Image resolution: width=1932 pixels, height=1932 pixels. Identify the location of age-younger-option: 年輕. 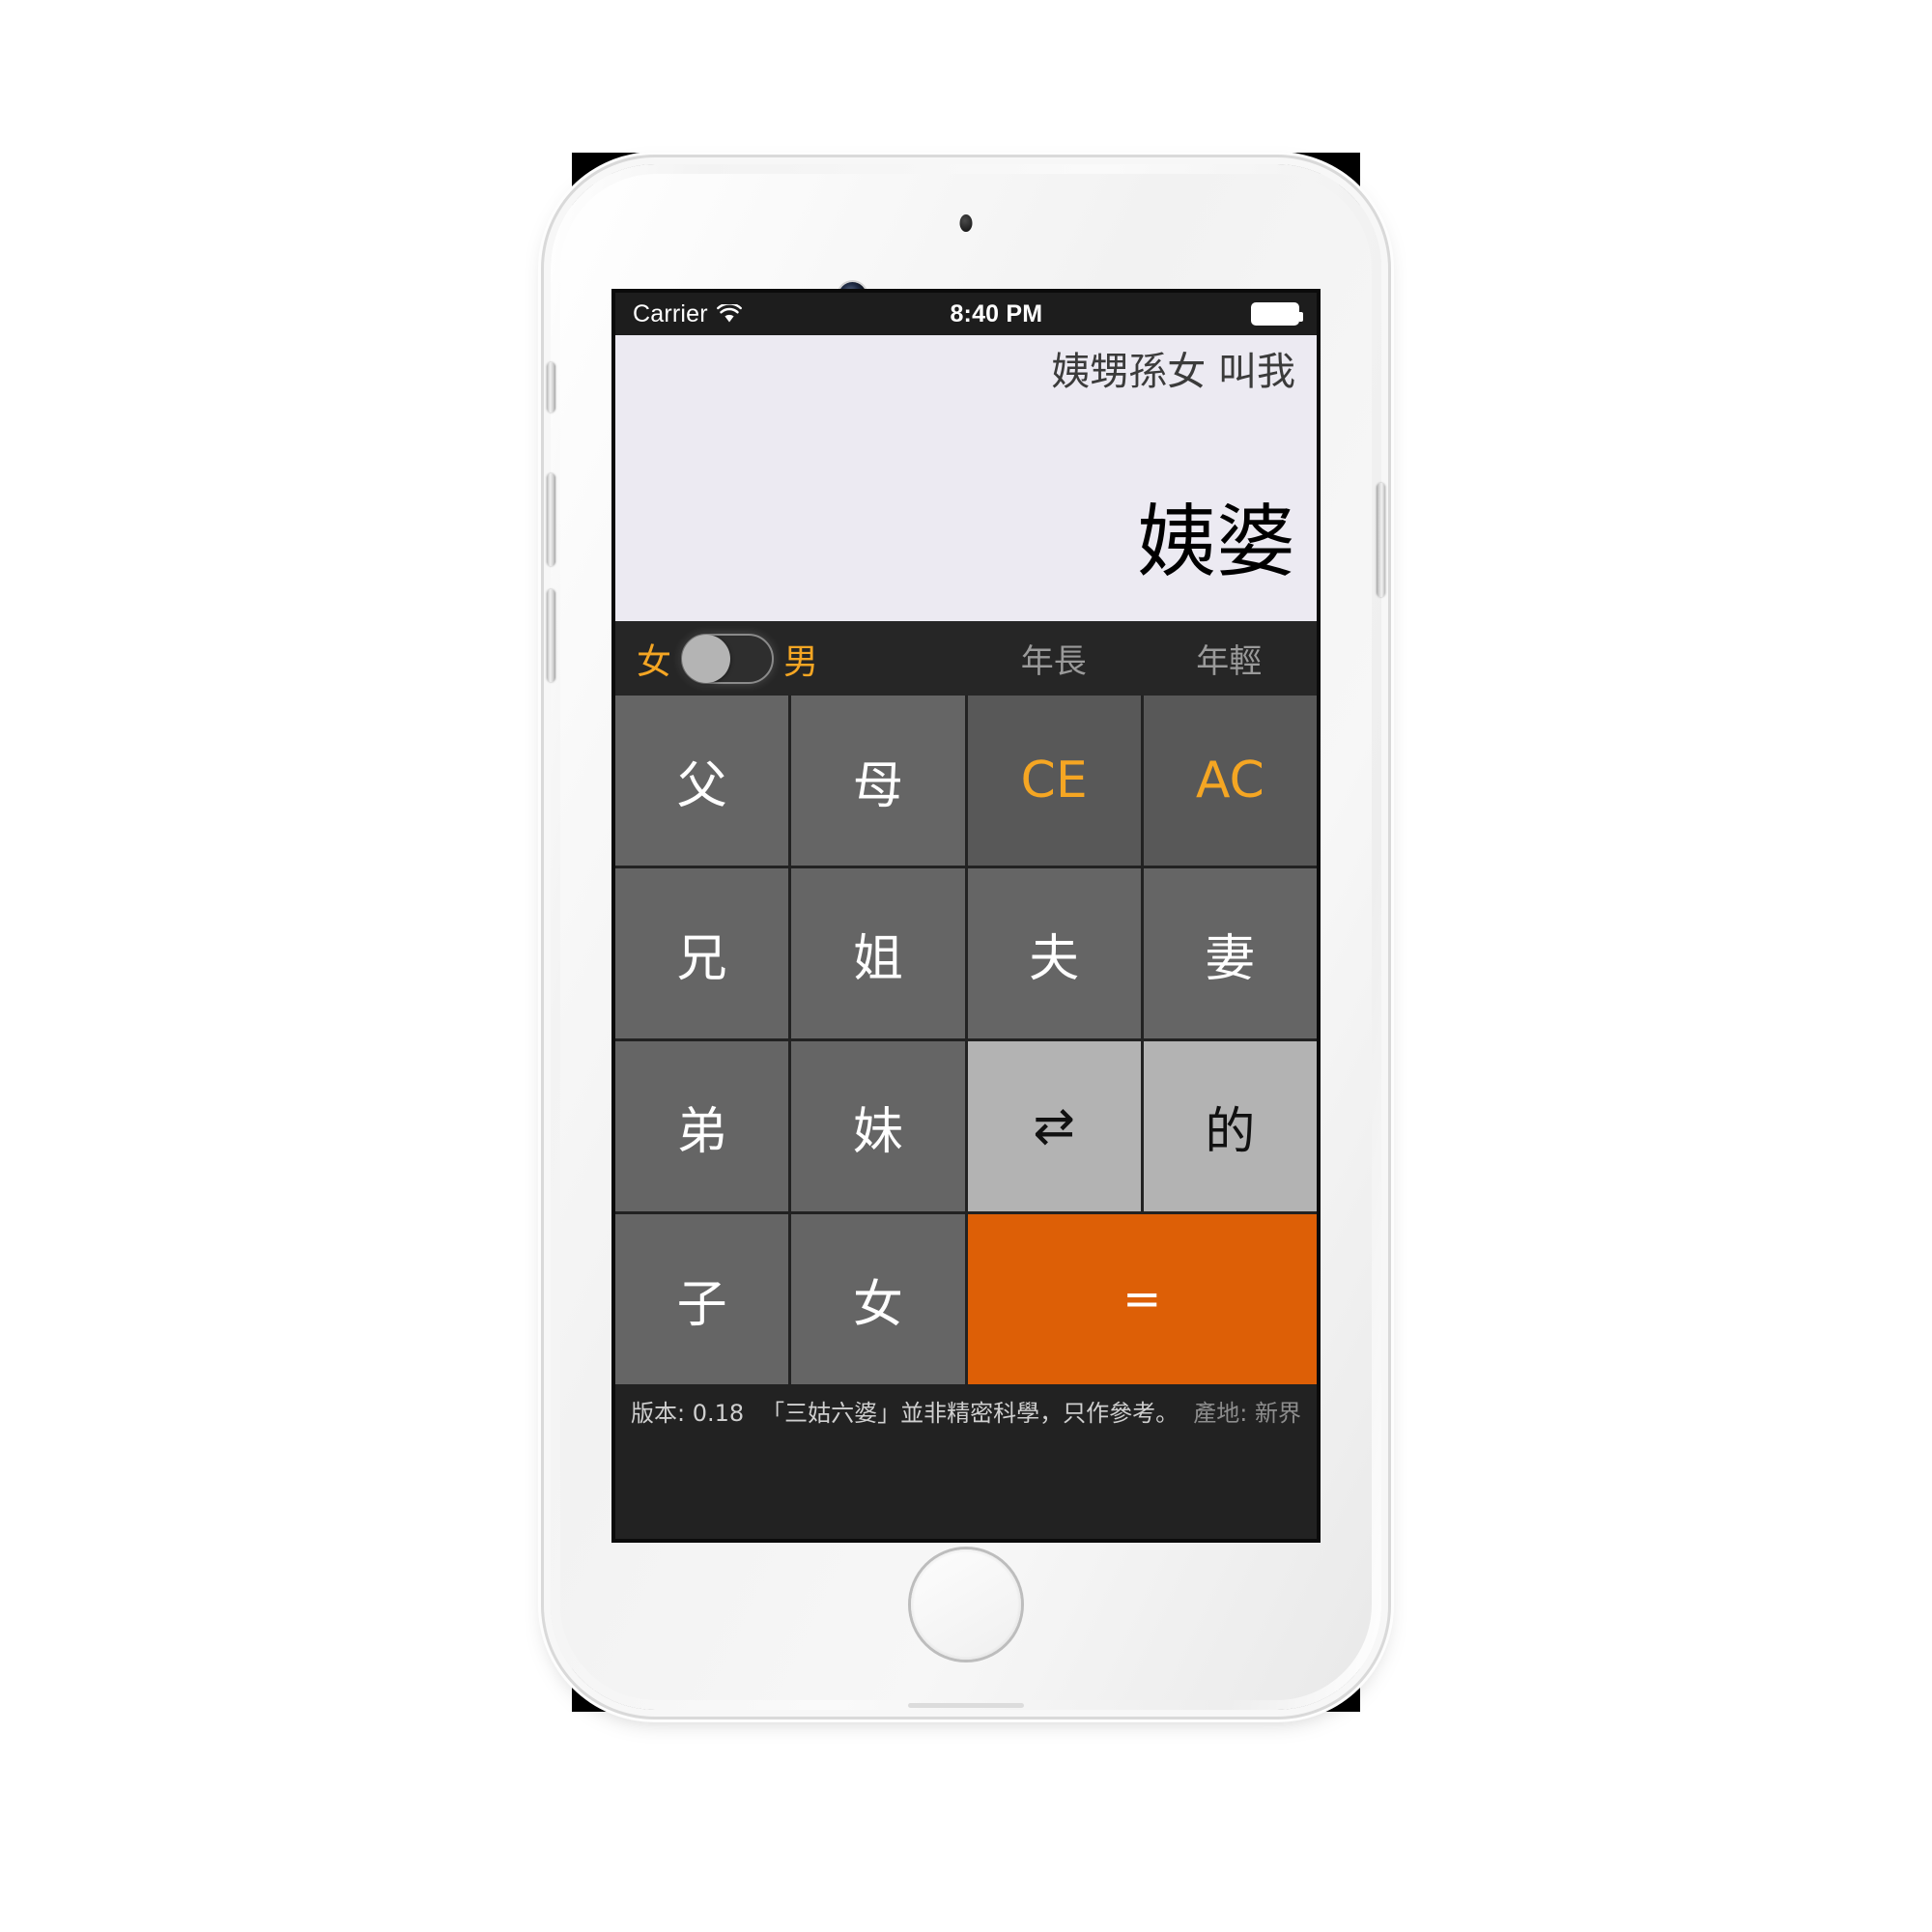
(1230, 658).